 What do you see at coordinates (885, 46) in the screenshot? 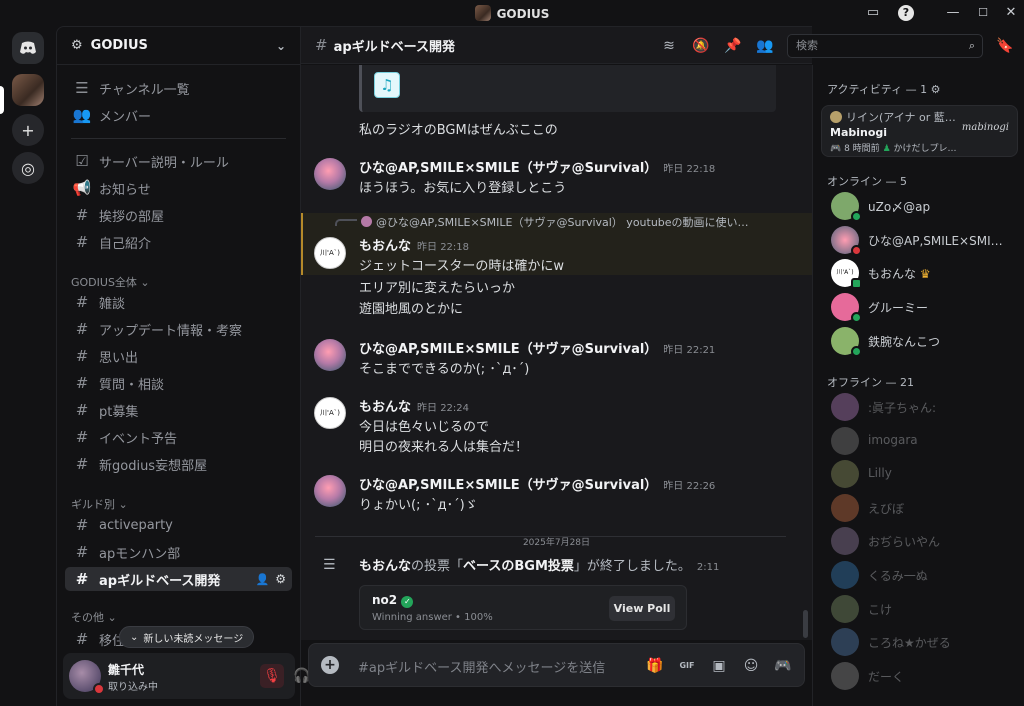
I see `search-input: 検索 ⌕` at bounding box center [885, 46].